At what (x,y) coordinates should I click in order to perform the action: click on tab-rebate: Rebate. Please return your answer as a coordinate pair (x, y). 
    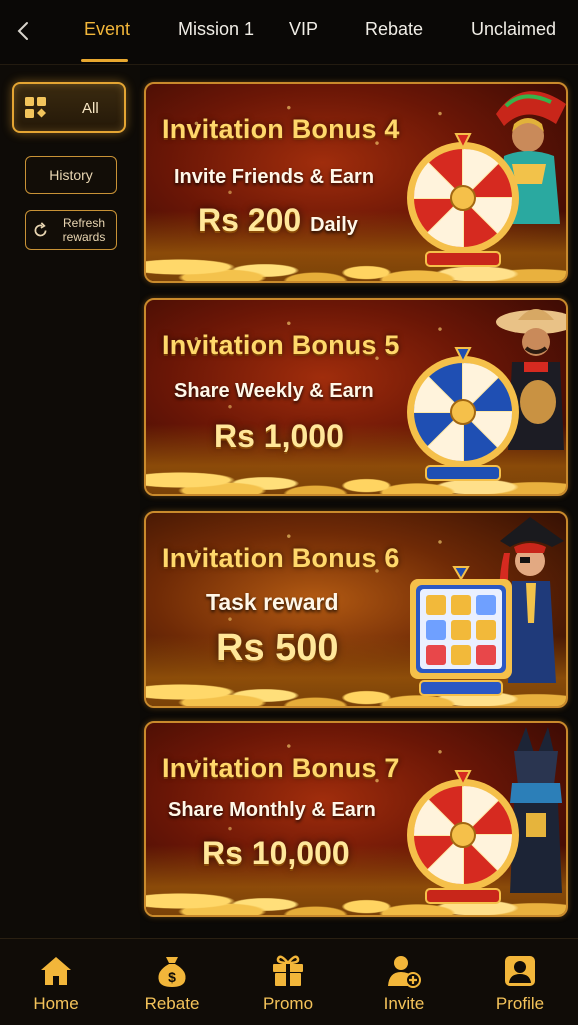
    Looking at the image, I should click on (394, 29).